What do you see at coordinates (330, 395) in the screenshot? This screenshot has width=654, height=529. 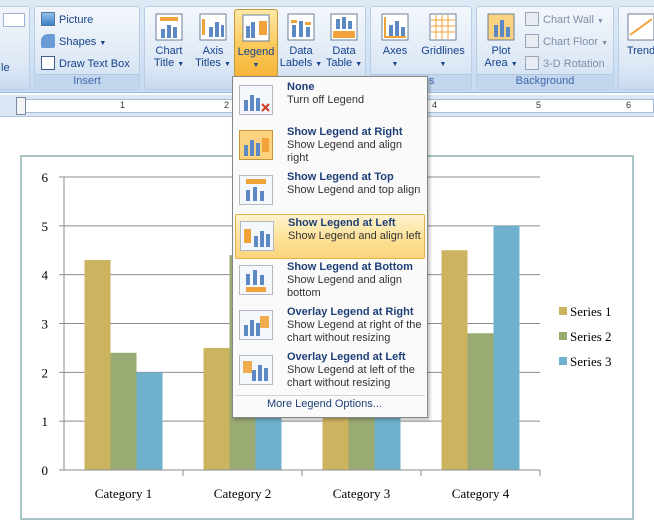 I see `menu-separator` at bounding box center [330, 395].